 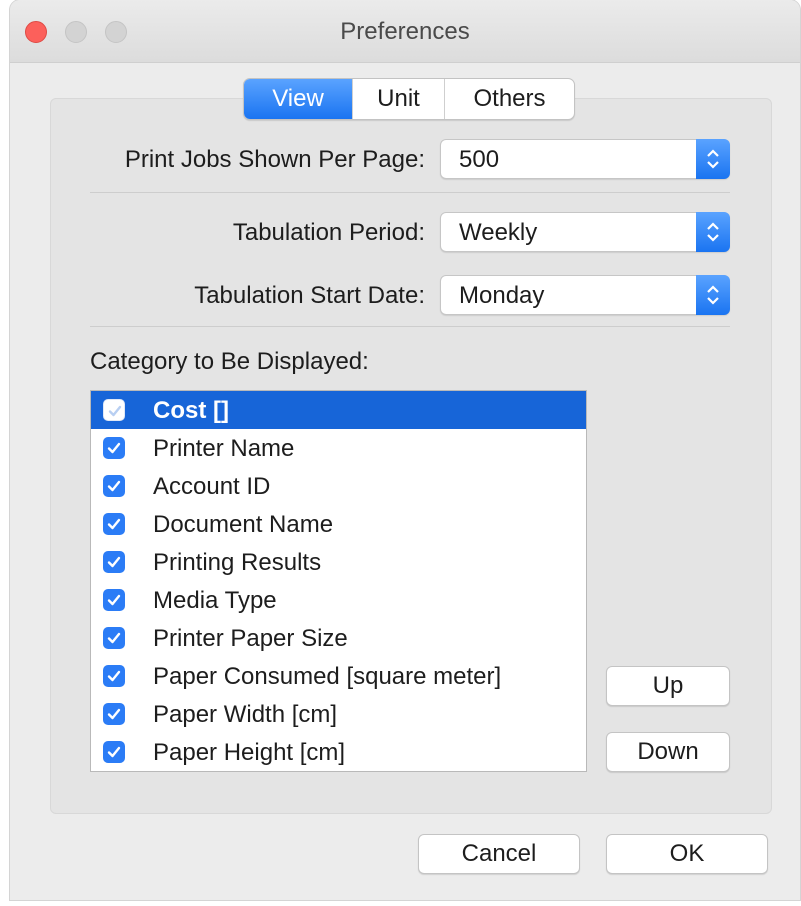 I want to click on tab-others: Others, so click(x=509, y=99).